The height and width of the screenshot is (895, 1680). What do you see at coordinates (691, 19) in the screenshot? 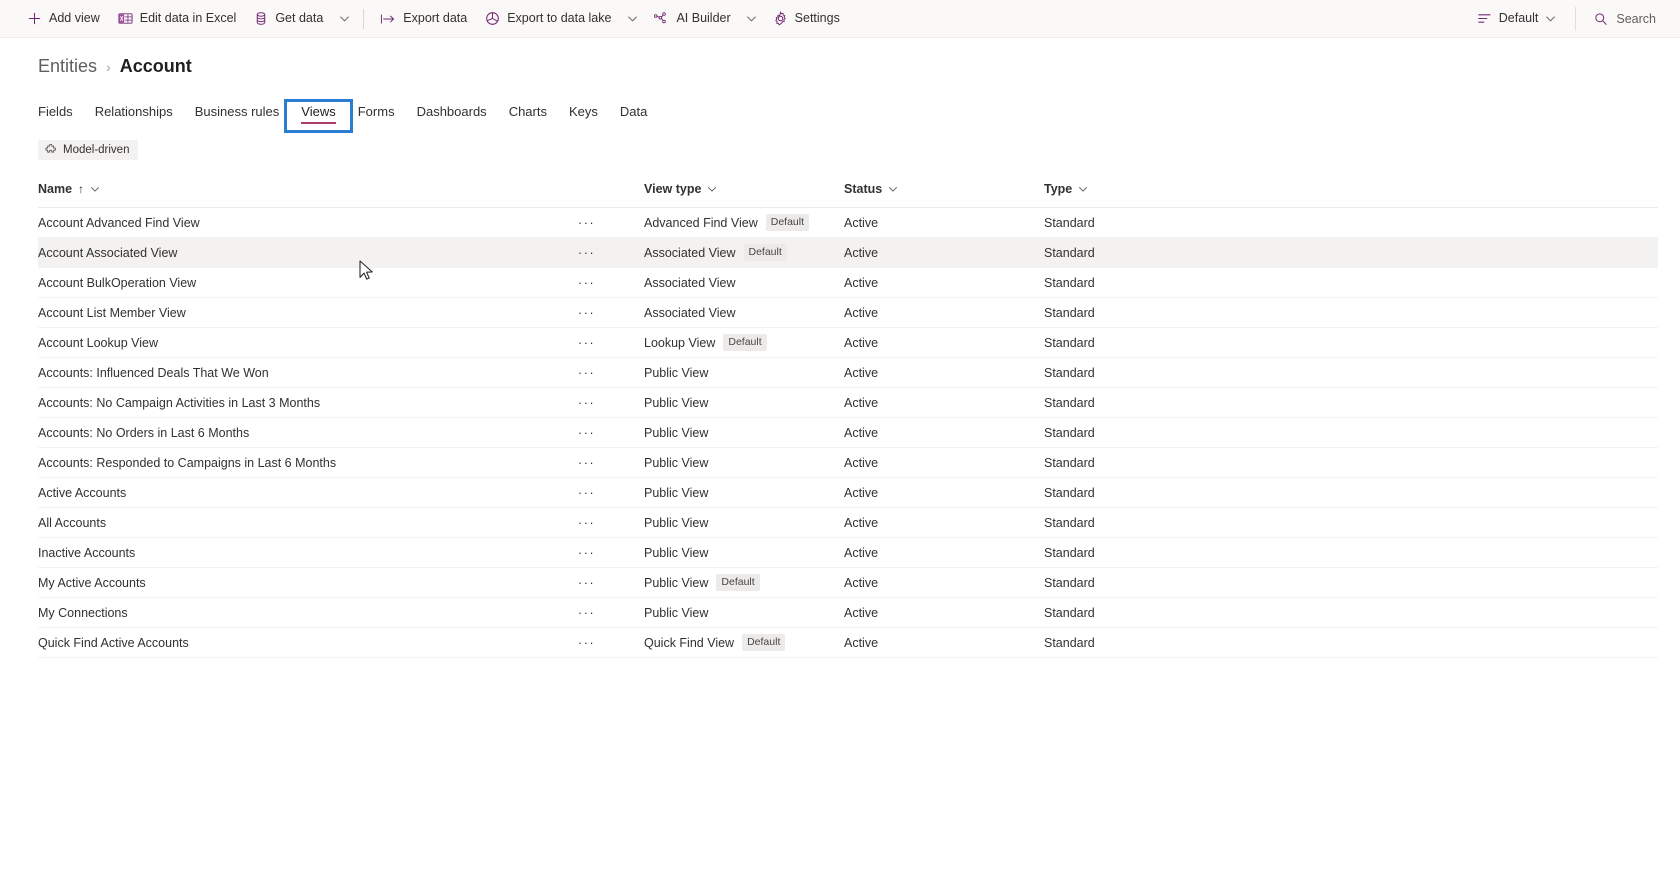
I see `ai-builder-button: AI Builder` at bounding box center [691, 19].